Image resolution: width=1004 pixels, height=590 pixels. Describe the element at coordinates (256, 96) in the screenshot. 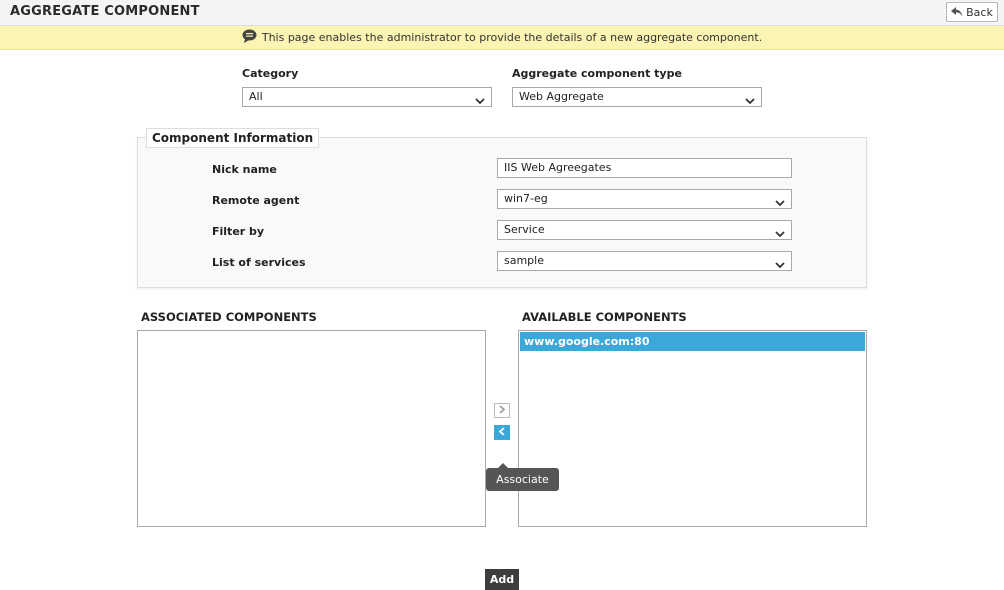

I see `category-value: All` at that location.